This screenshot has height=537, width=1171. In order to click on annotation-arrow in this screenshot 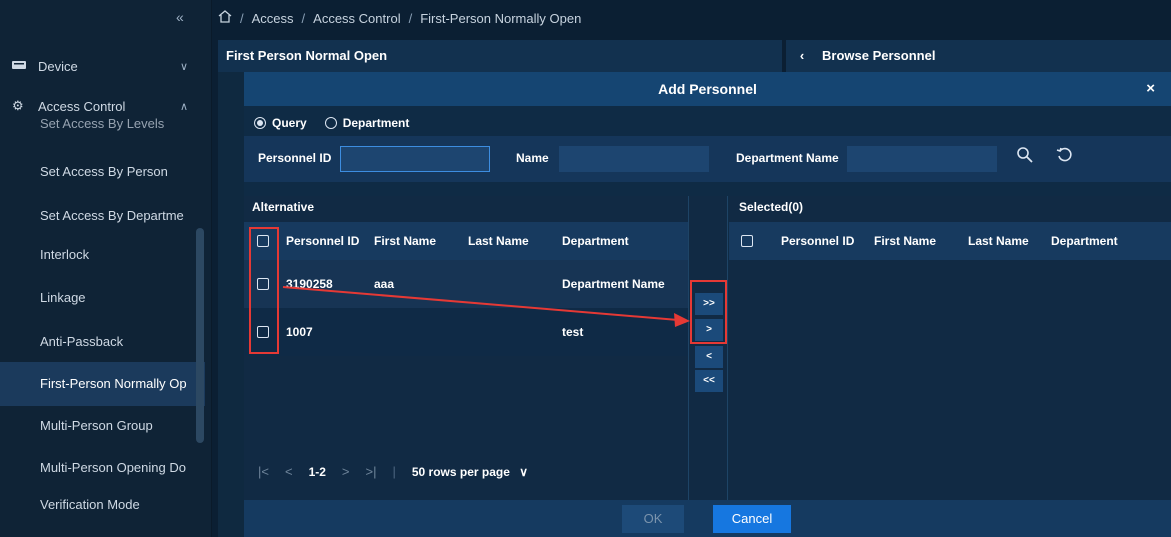, I will do `click(486, 306)`.